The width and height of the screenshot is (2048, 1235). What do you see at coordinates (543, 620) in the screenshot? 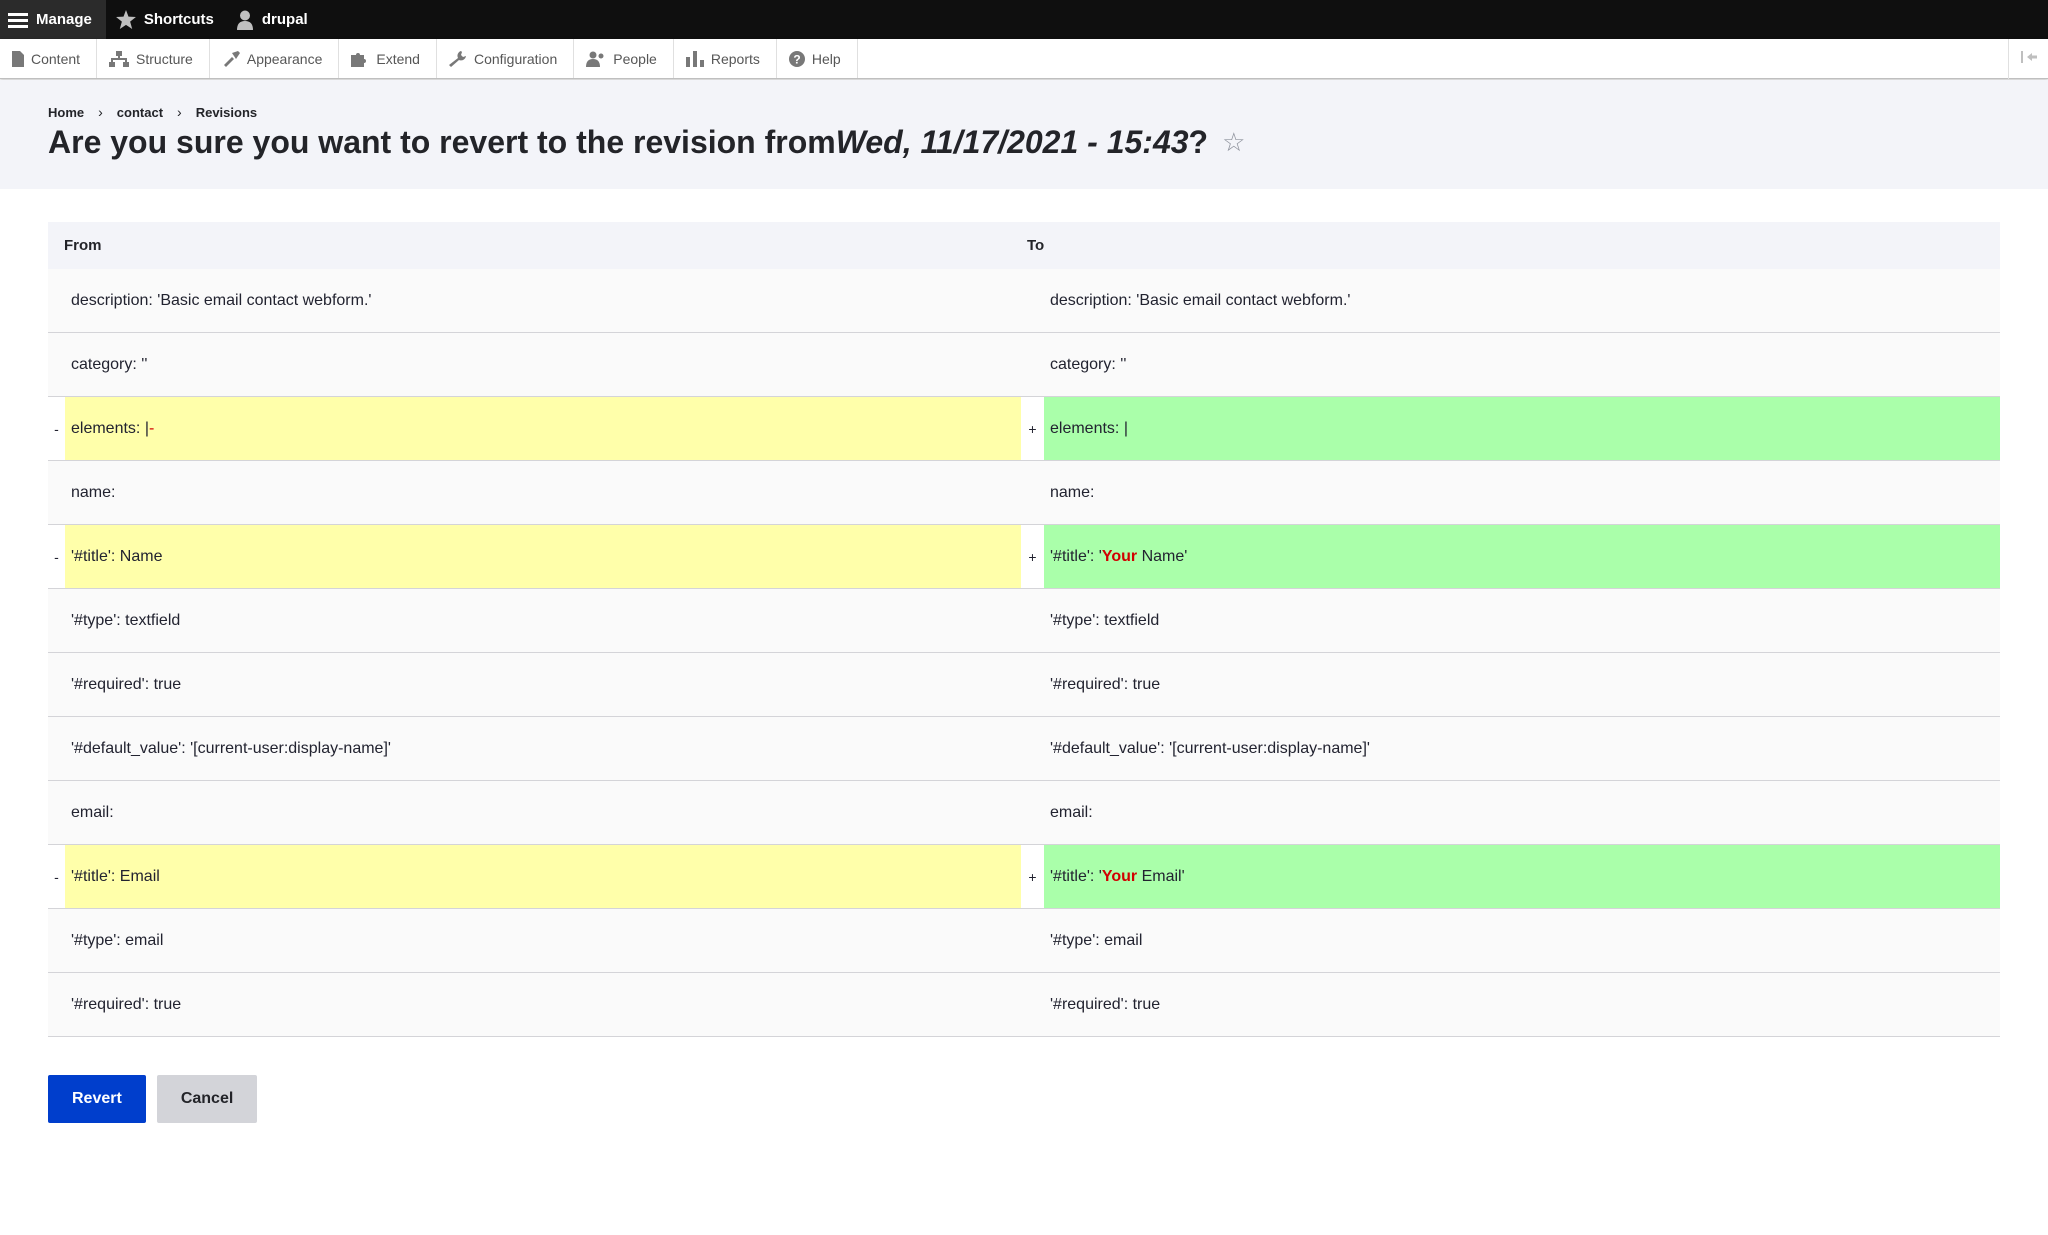
I see `diff-left-cell: '#type': textfield` at bounding box center [543, 620].